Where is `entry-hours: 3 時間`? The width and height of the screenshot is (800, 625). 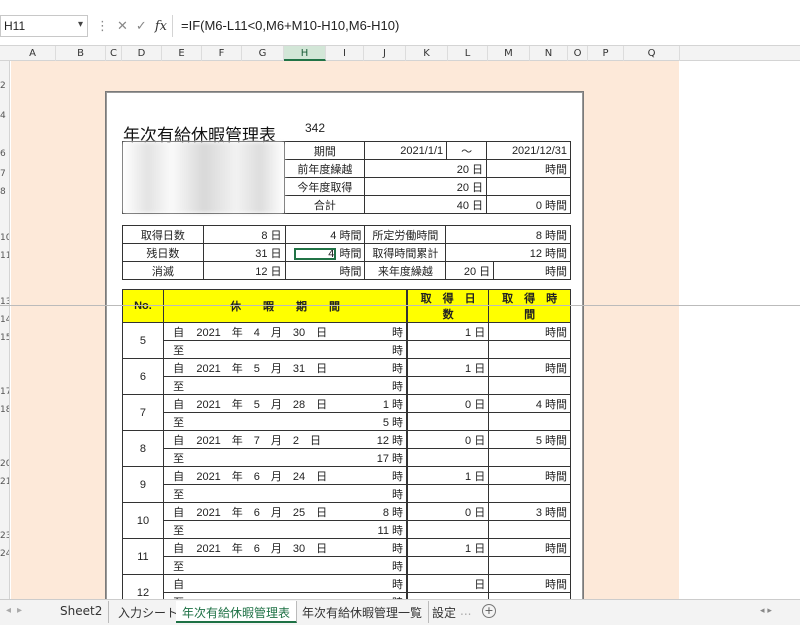
entry-hours: 3 時間 is located at coordinates (529, 511).